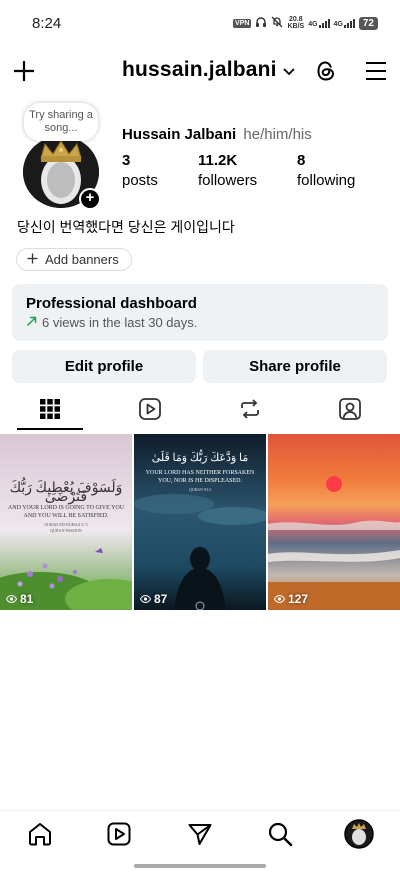 The width and height of the screenshot is (400, 875). I want to click on reposts-icon, so click(250, 411).